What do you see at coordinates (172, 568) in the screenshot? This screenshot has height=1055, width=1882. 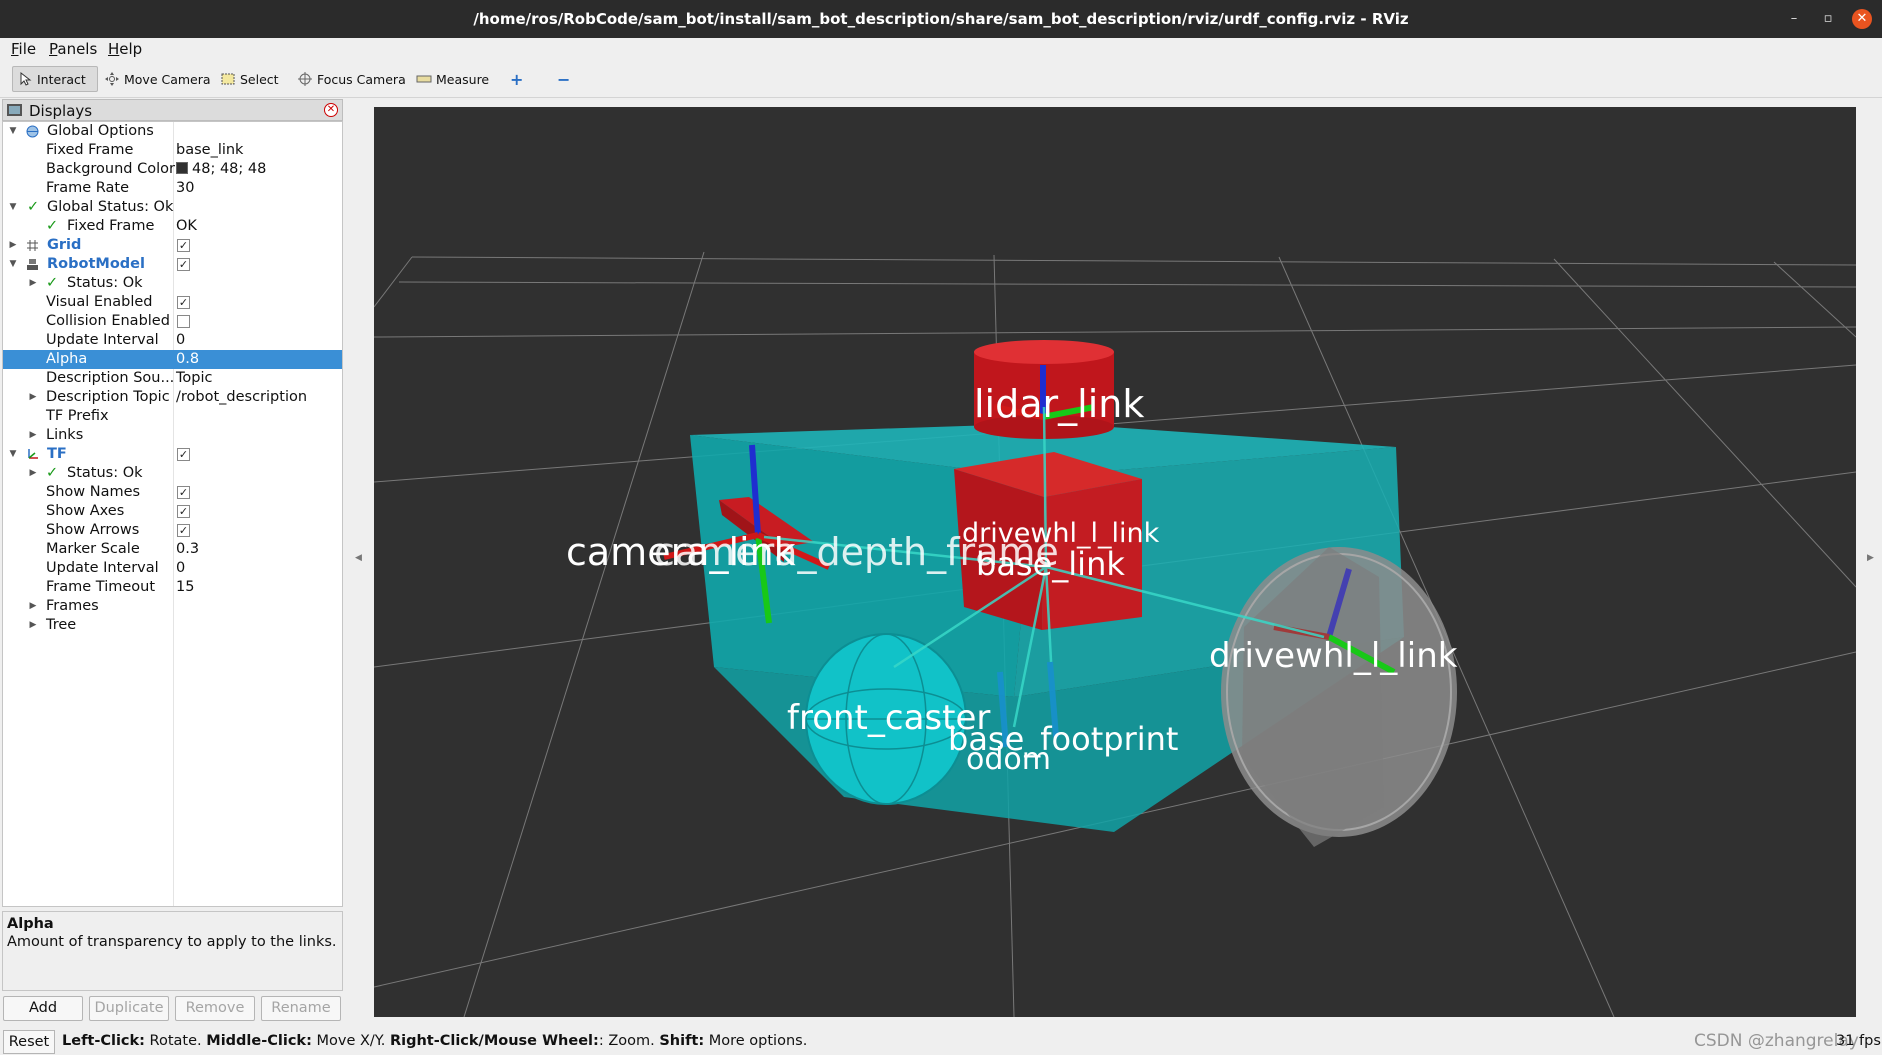 I see `tree-row-tf-update-interval: Update Interval 0` at bounding box center [172, 568].